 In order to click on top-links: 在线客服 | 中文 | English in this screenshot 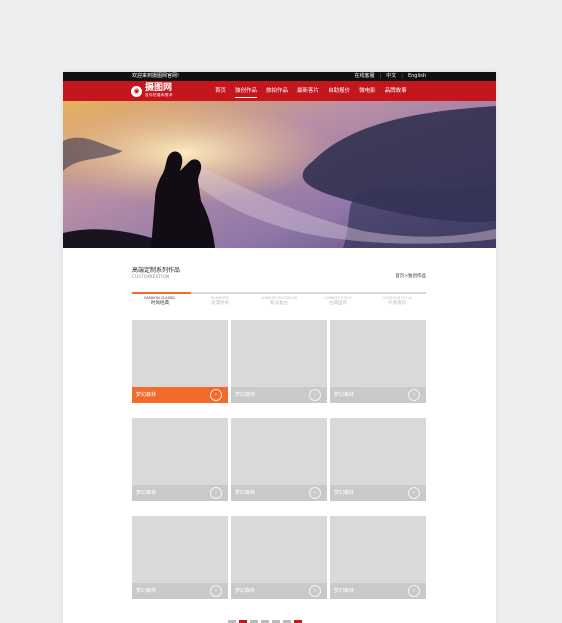, I will do `click(390, 76)`.